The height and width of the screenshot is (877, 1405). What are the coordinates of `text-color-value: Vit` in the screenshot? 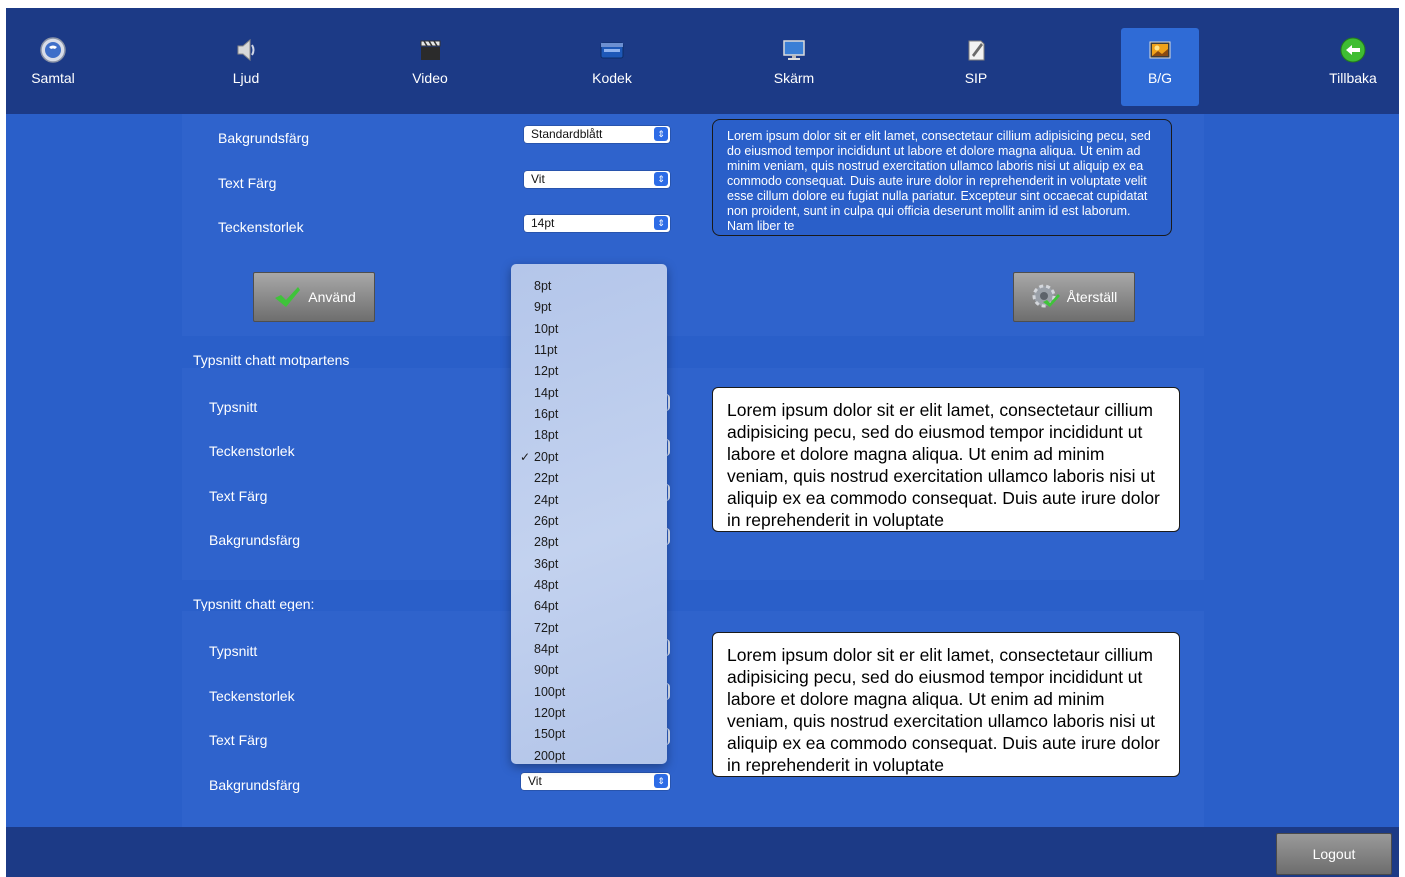 It's located at (538, 179).